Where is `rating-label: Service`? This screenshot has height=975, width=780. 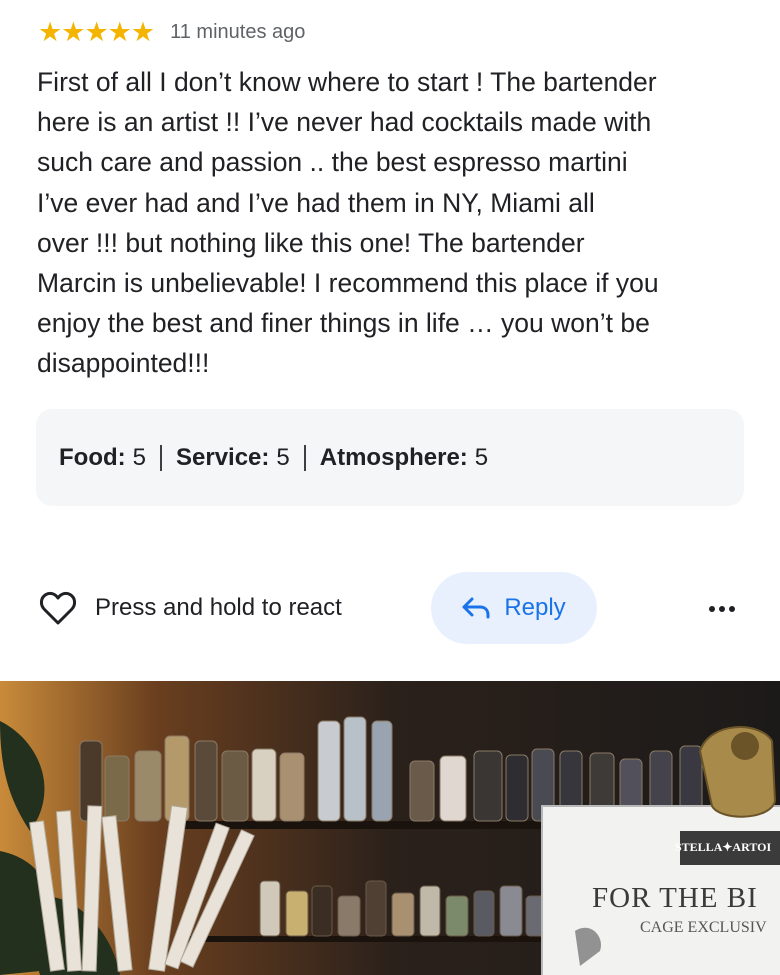 rating-label: Service is located at coordinates (222, 458).